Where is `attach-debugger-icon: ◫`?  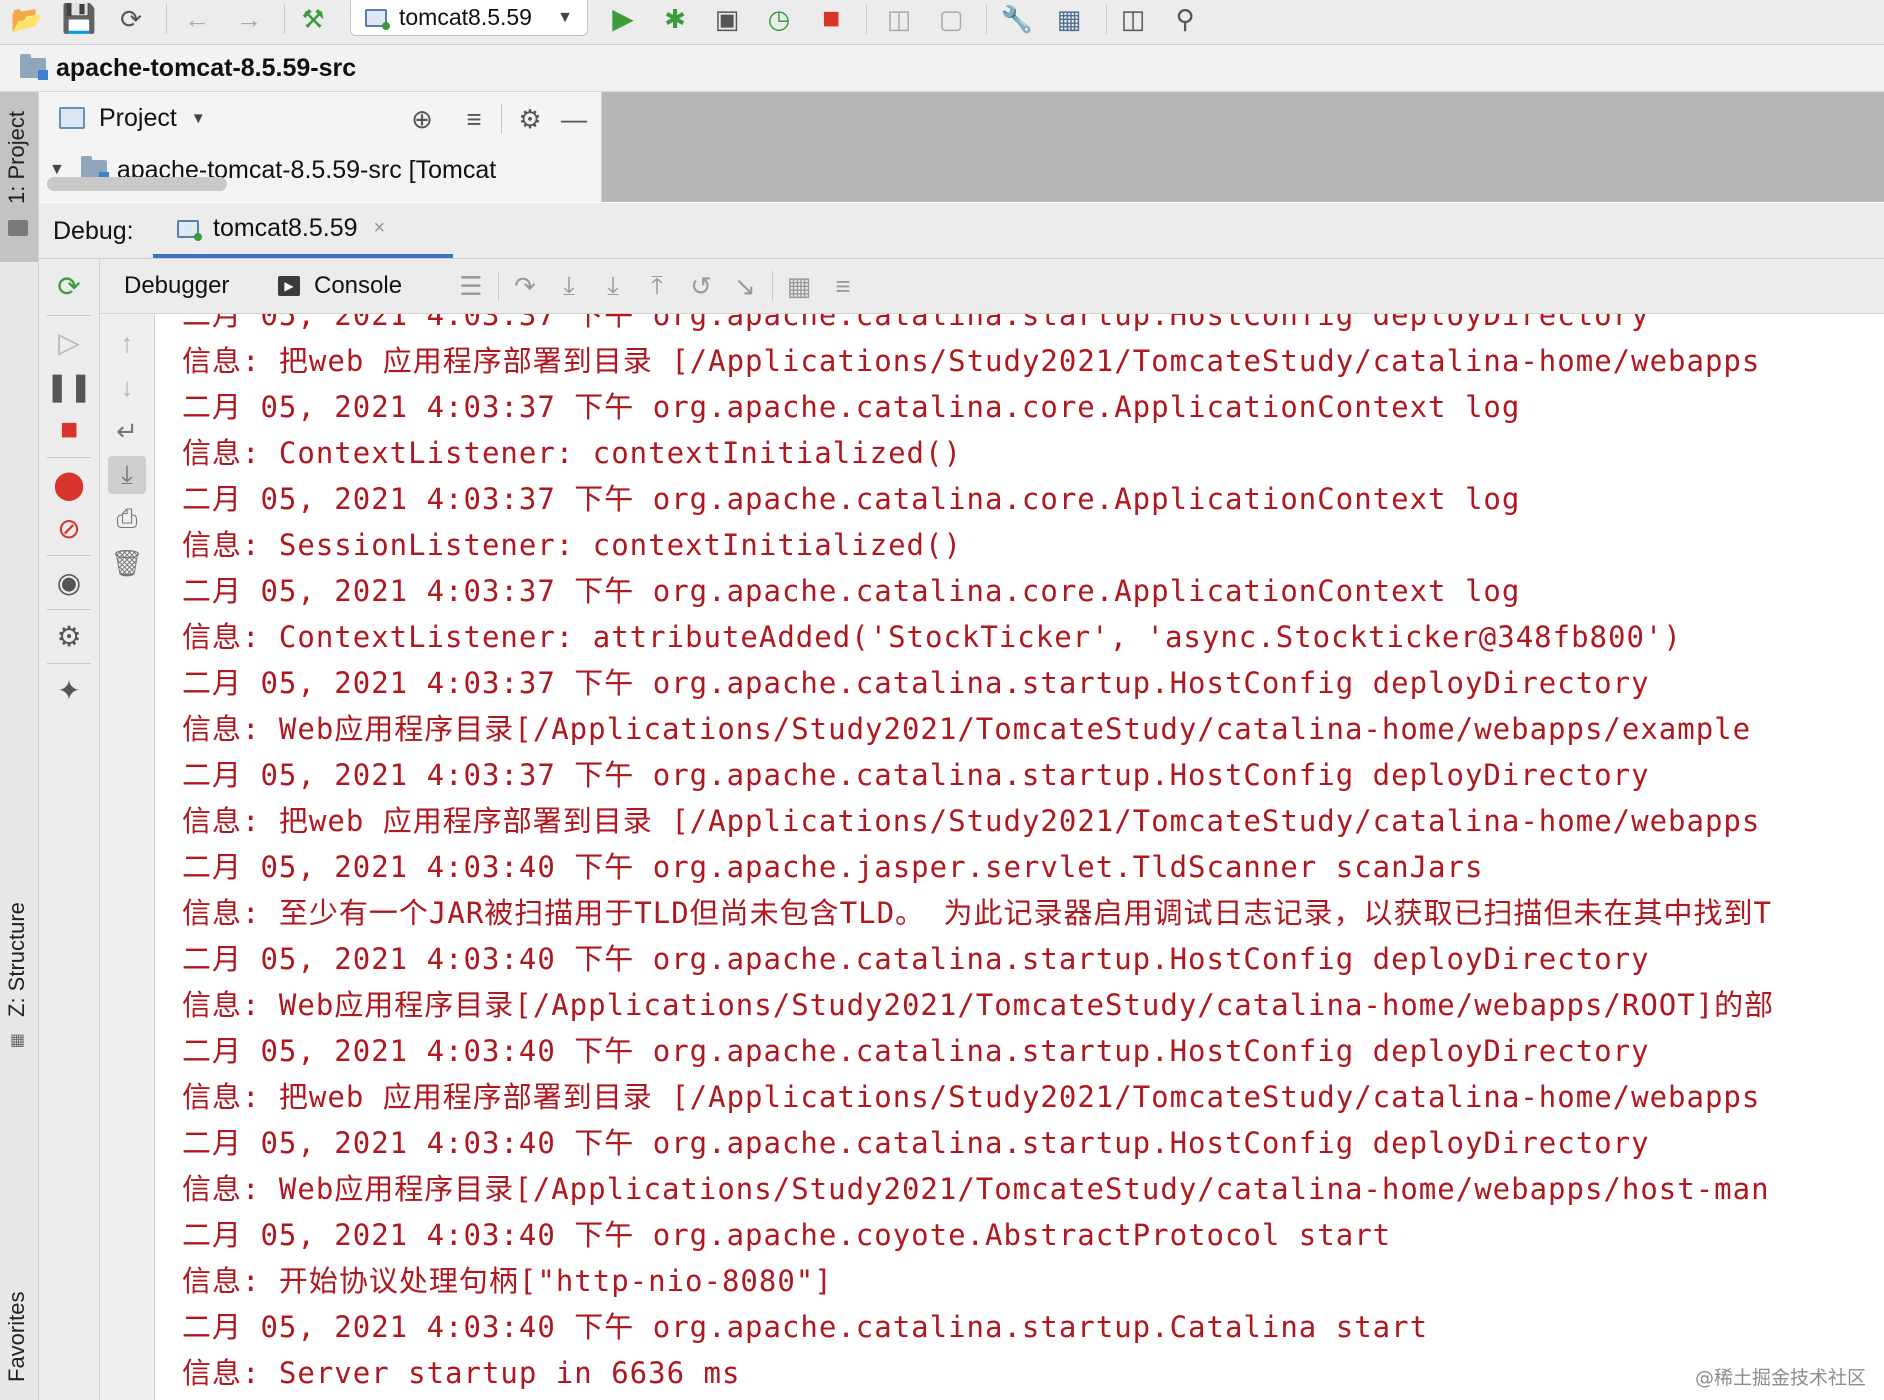
attach-debugger-icon: ◫ is located at coordinates (899, 19).